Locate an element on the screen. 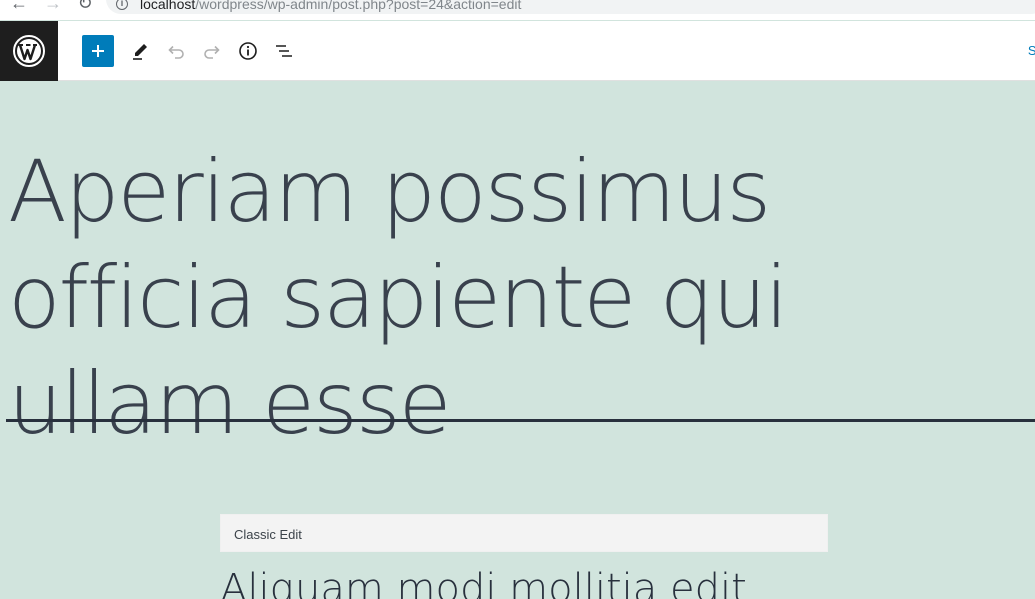 The image size is (1035, 599). redo-button is located at coordinates (212, 51).